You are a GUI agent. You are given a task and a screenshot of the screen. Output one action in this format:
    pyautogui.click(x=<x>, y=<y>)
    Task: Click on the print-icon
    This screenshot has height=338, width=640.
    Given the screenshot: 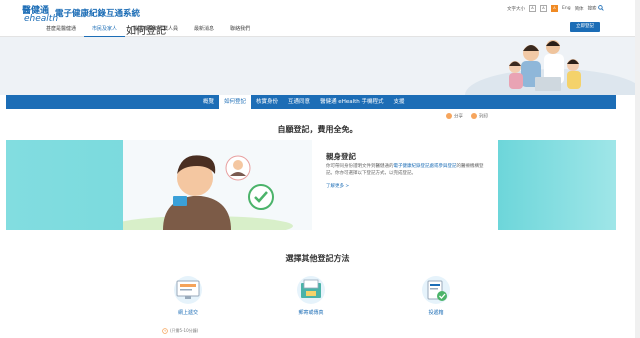 What is the action you would take?
    pyautogui.click(x=474, y=116)
    